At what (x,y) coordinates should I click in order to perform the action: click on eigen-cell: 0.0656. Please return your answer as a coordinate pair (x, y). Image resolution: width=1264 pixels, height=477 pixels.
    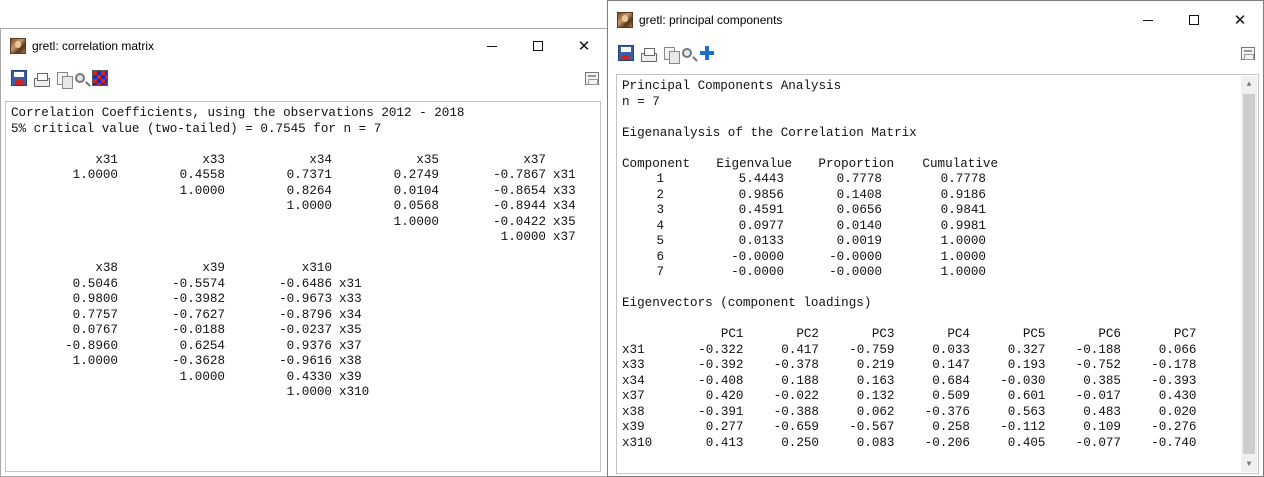
    Looking at the image, I should click on (859, 210).